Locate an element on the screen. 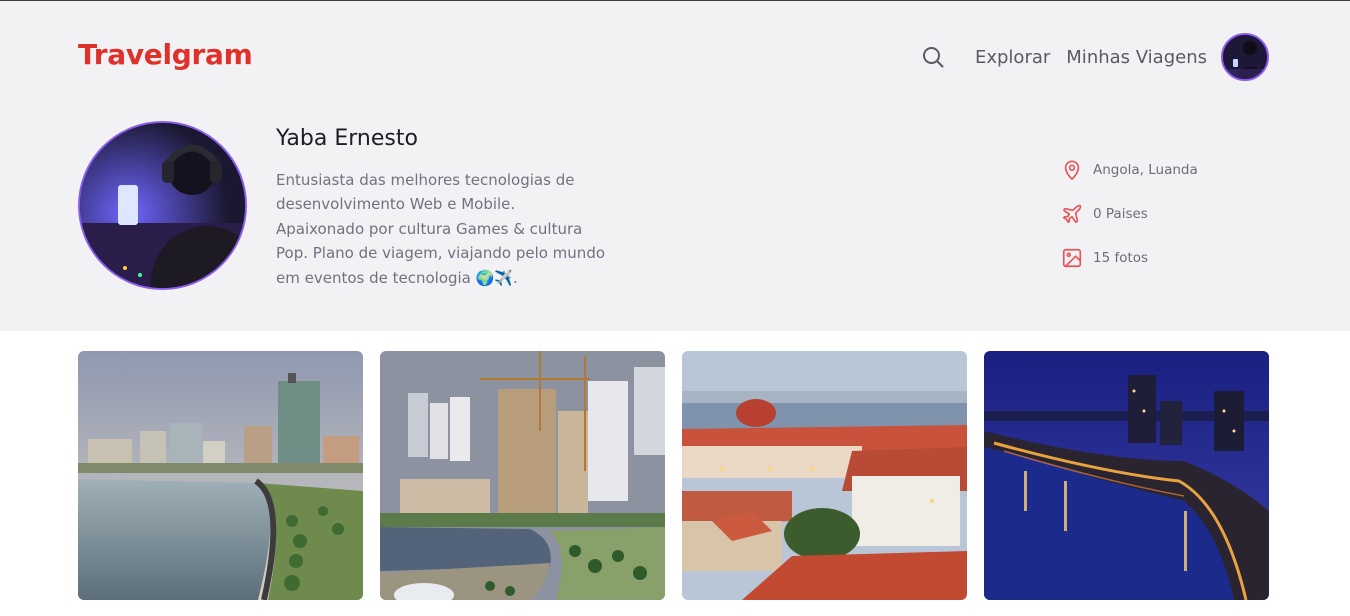 The image size is (1350, 616). image-icon is located at coordinates (1072, 258).